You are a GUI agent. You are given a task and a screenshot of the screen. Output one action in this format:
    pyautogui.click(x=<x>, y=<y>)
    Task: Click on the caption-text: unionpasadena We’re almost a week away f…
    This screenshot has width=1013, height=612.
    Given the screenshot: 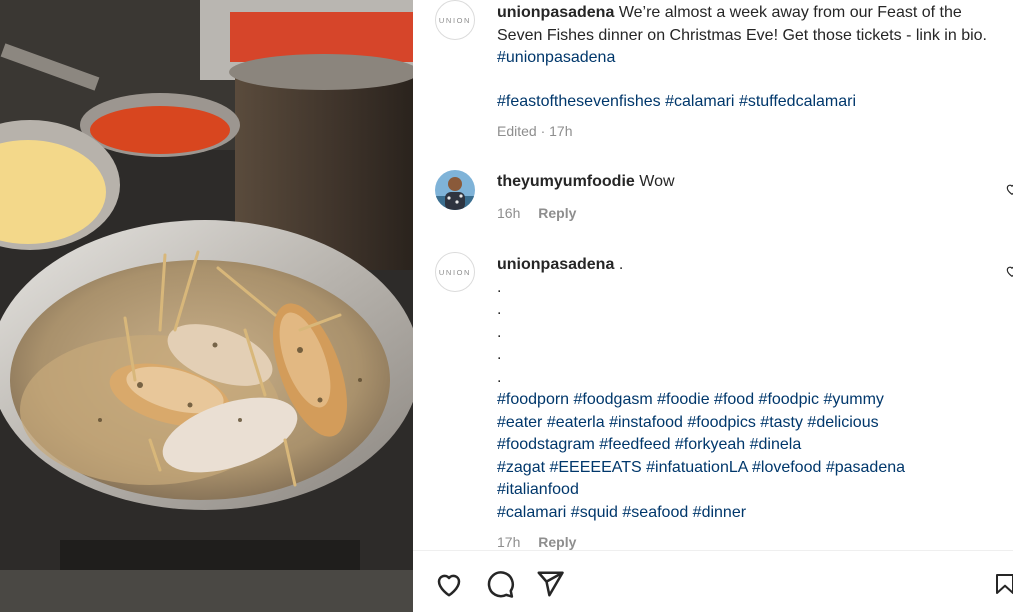 What is the action you would take?
    pyautogui.click(x=752, y=36)
    